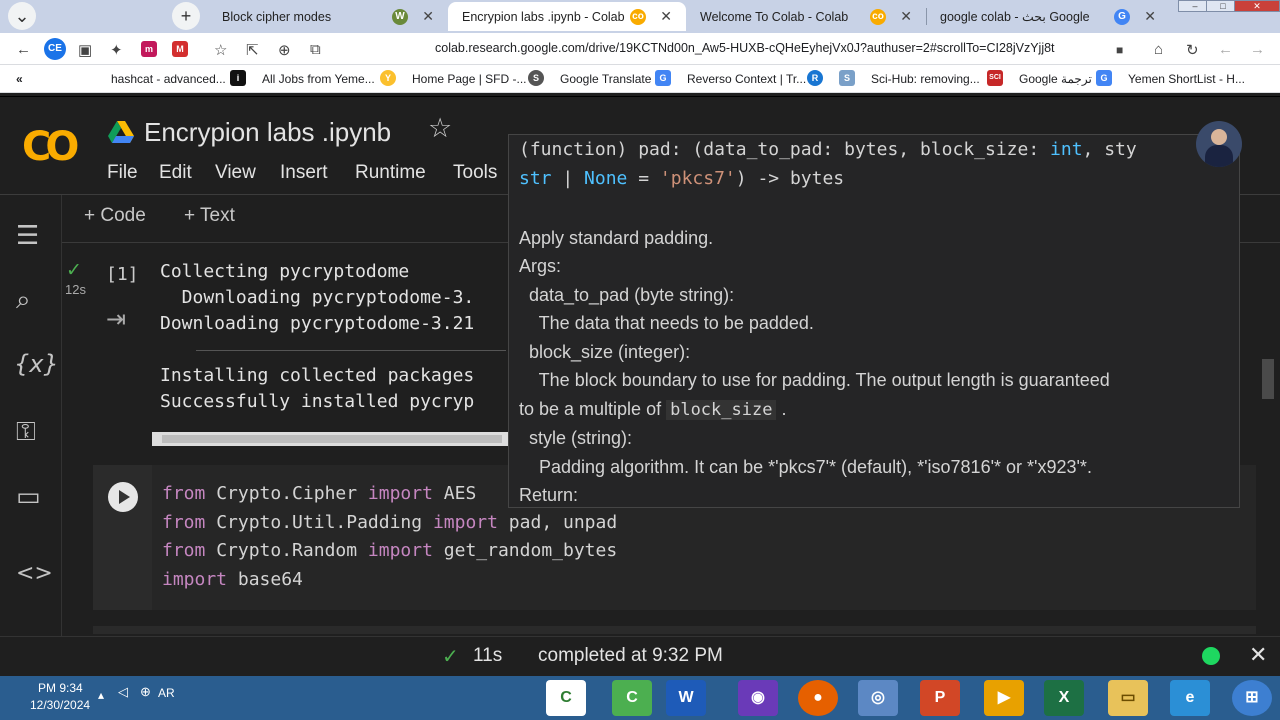 The width and height of the screenshot is (1280, 720). I want to click on run-cell-button, so click(123, 497).